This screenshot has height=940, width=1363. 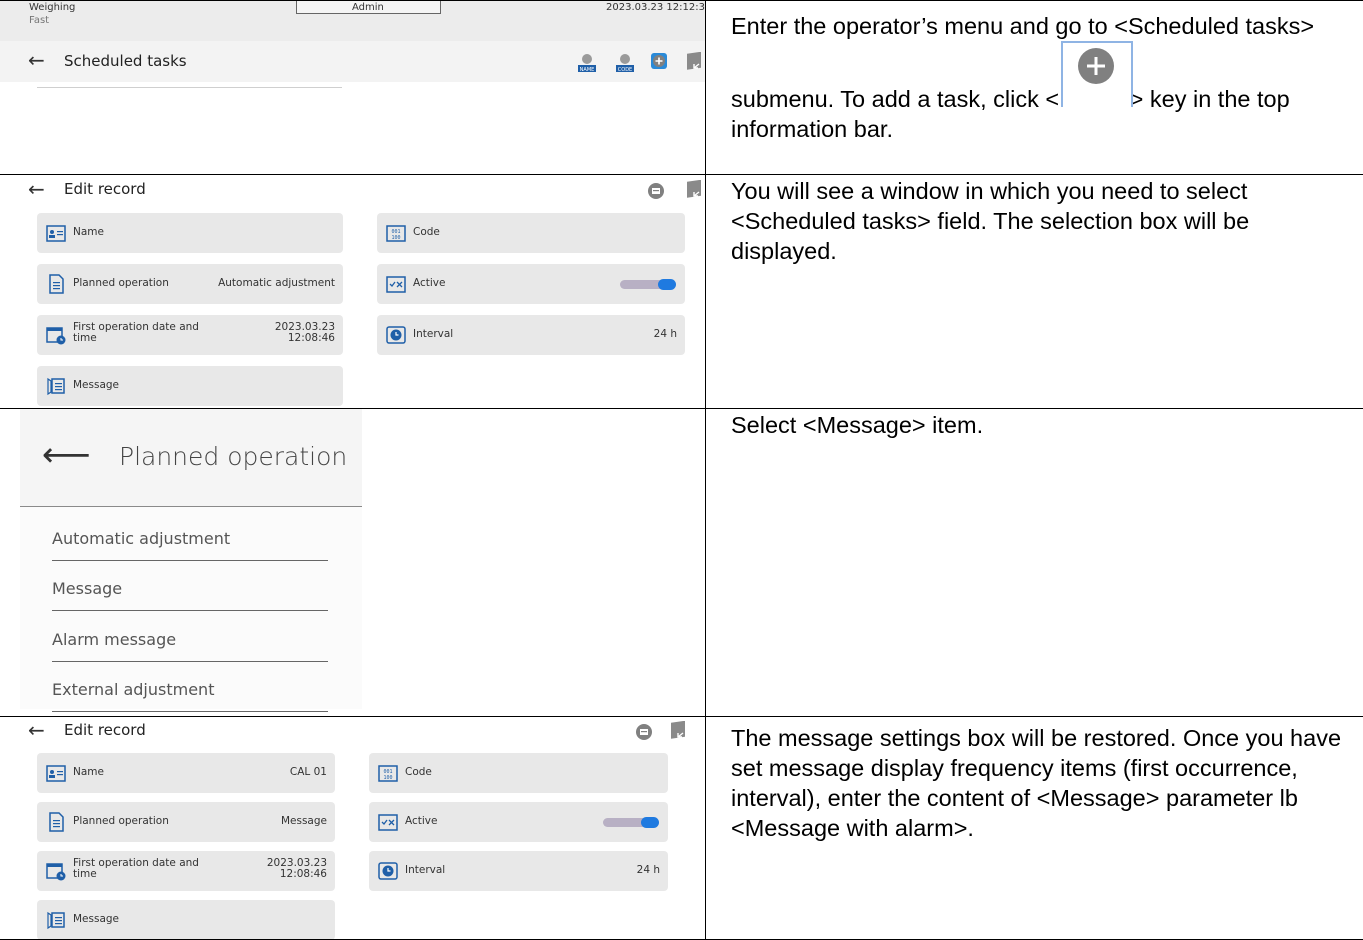 I want to click on list-title: Planned operation, so click(x=233, y=456).